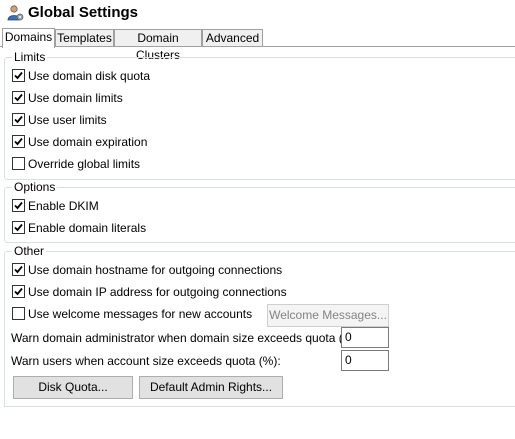 This screenshot has height=439, width=515. Describe the element at coordinates (15, 13) in the screenshot. I see `settings-user-icon` at that location.